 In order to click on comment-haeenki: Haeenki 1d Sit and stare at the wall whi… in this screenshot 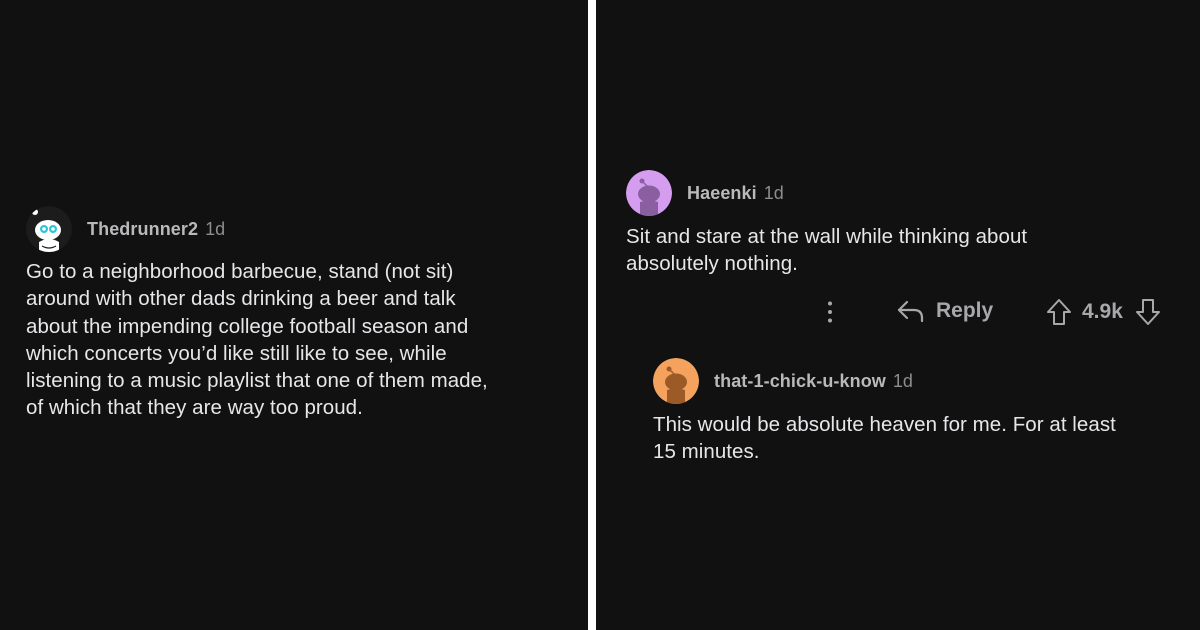, I will do `click(906, 224)`.